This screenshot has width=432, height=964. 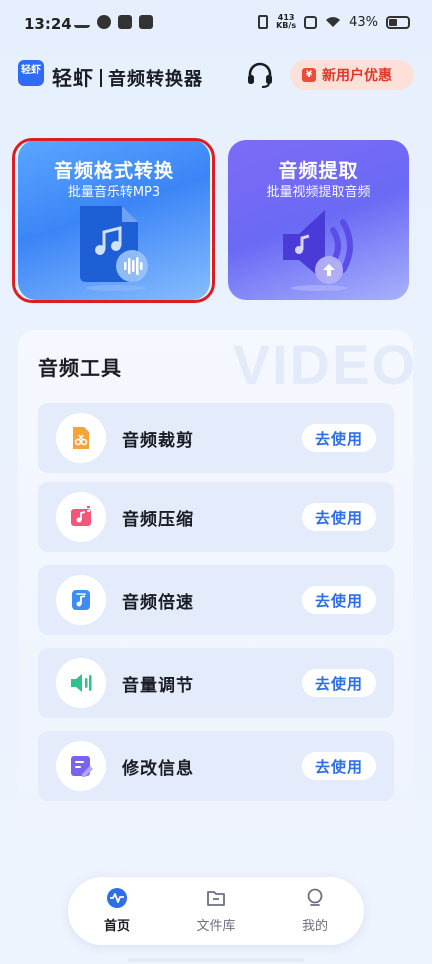 What do you see at coordinates (48, 24) in the screenshot?
I see `status-time: 13:24` at bounding box center [48, 24].